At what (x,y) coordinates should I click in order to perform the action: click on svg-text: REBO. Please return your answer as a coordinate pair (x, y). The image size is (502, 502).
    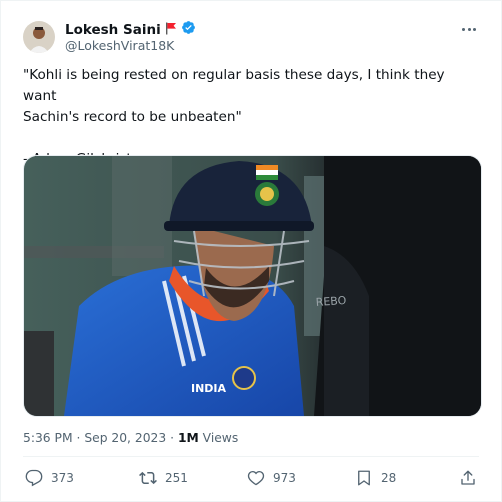
    Looking at the image, I should click on (331, 301).